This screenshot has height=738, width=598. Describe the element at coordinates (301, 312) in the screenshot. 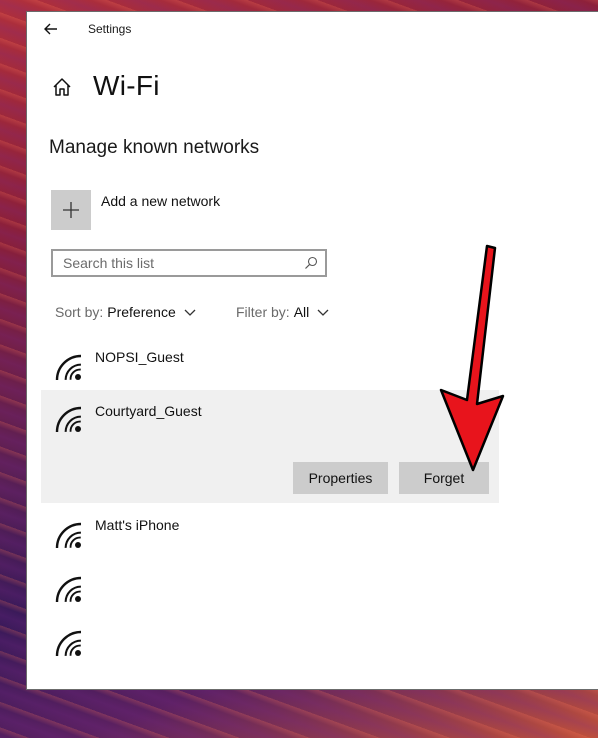

I see `filter-value: All` at that location.